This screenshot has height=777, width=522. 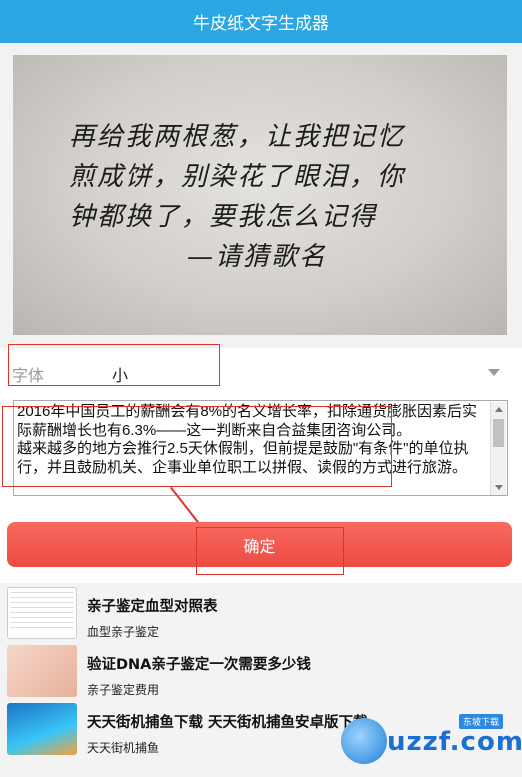 I want to click on list-item-title: 验证DNA亲子鉴定一次需要多少钱, so click(x=199, y=663).